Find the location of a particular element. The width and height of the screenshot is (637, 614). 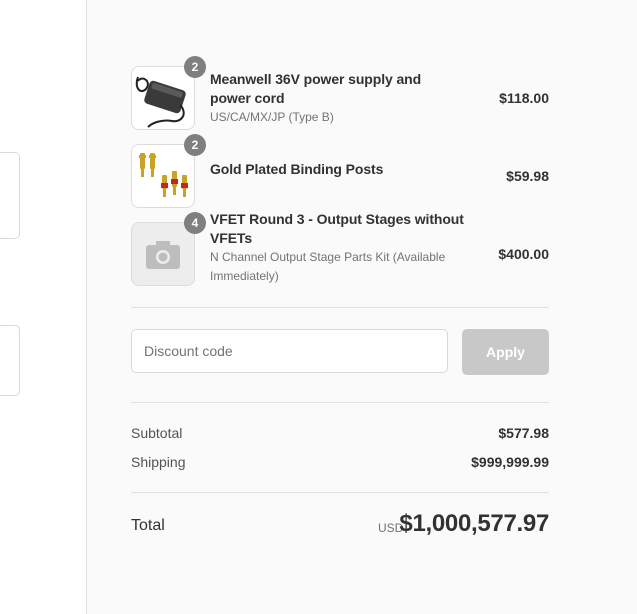

subtotal-row: Subtotal $577.98 is located at coordinates (340, 433).